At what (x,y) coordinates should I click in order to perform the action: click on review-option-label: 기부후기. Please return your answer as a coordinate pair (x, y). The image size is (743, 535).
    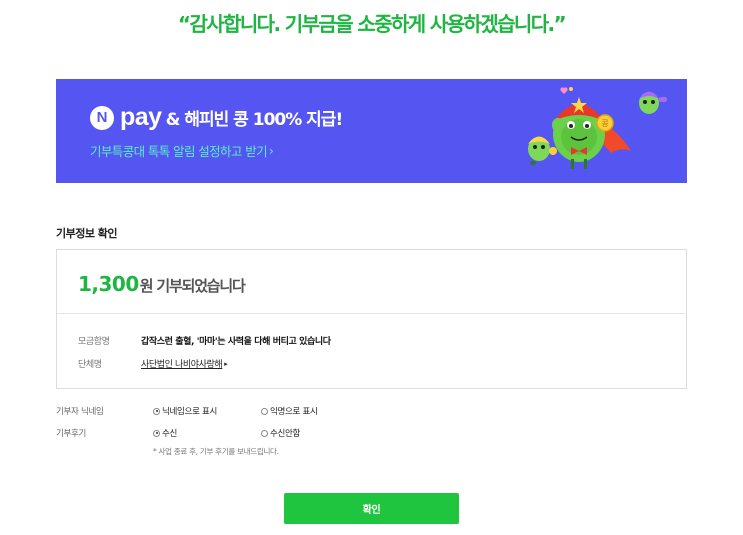
    Looking at the image, I should click on (71, 434).